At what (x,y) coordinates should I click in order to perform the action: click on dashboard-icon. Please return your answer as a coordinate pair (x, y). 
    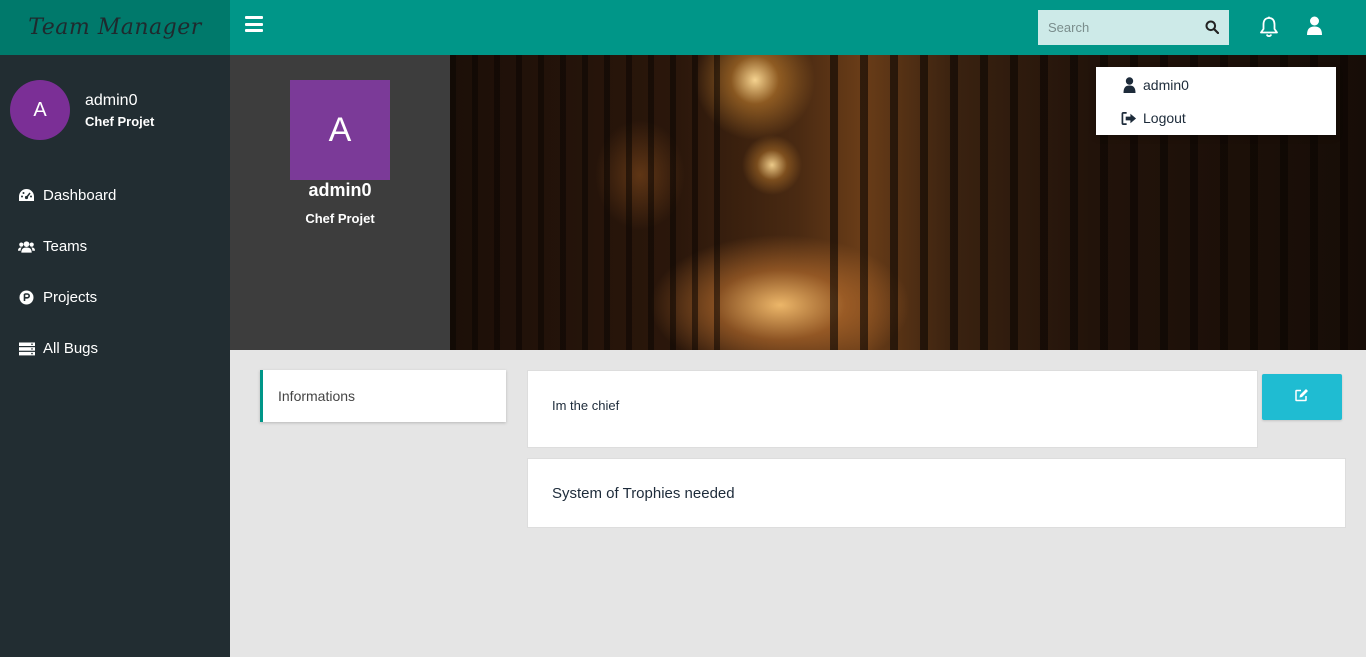
    Looking at the image, I should click on (26, 195).